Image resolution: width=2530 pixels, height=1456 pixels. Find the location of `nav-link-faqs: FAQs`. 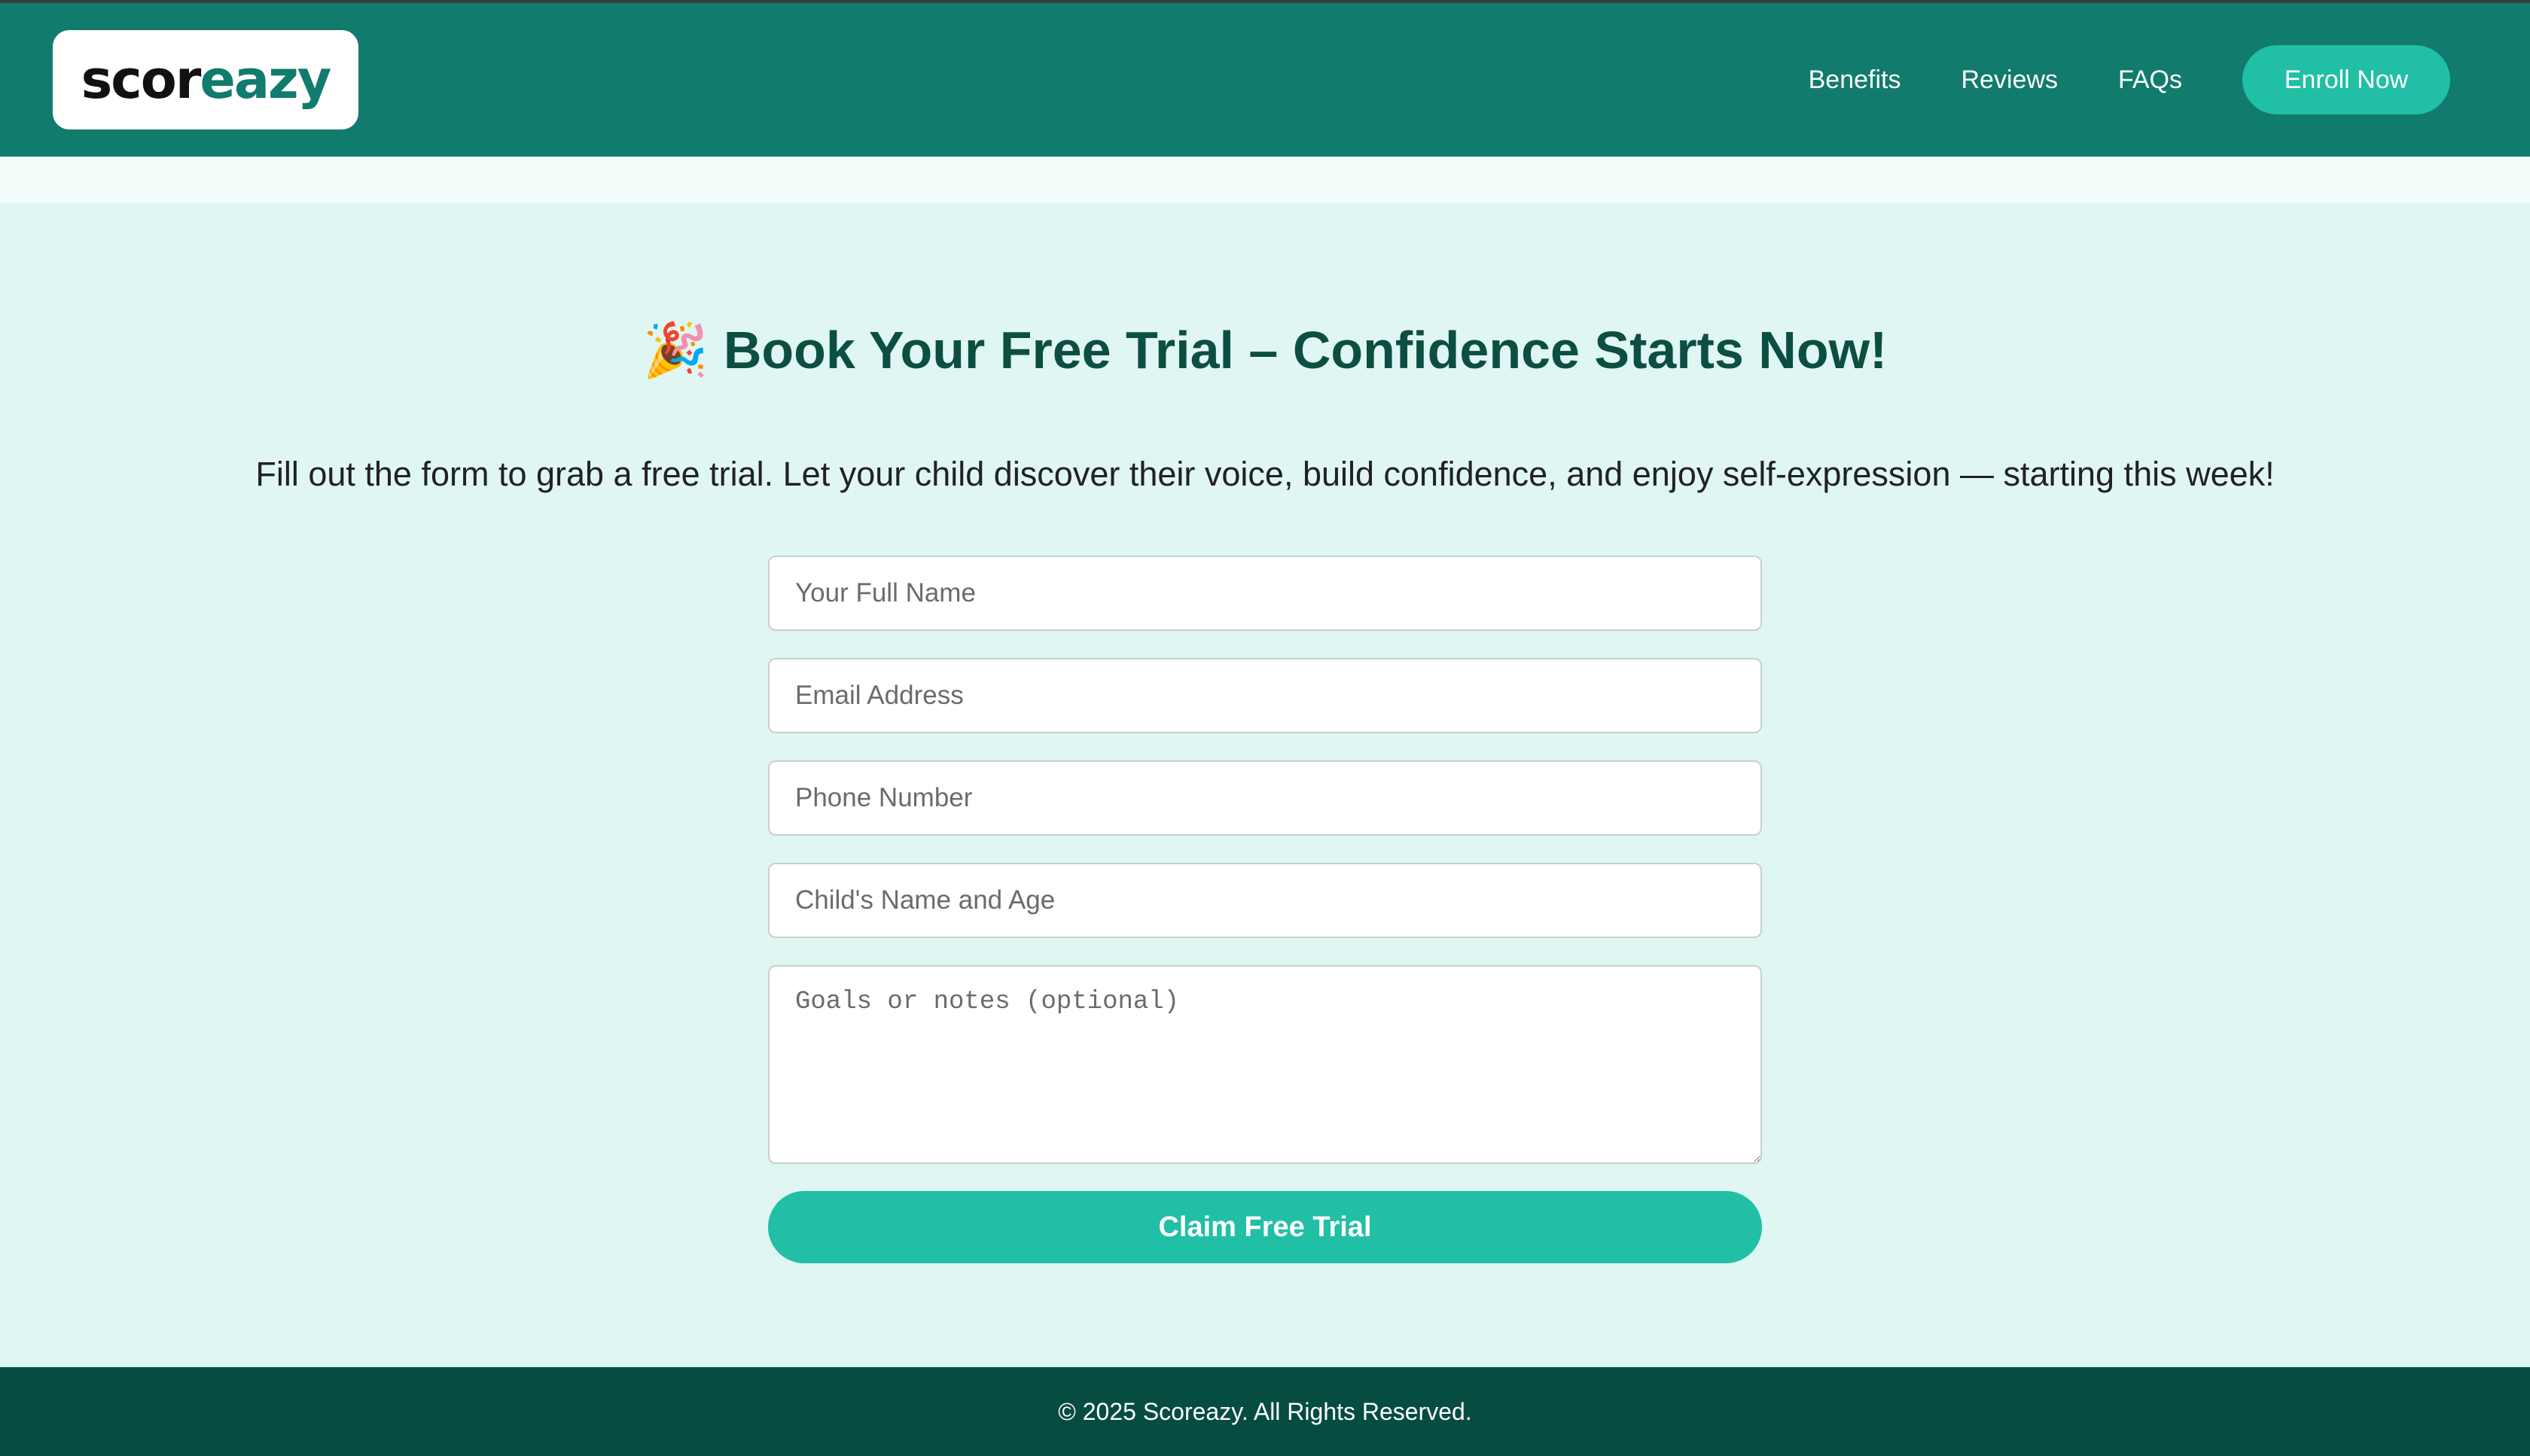

nav-link-faqs: FAQs is located at coordinates (2150, 80).